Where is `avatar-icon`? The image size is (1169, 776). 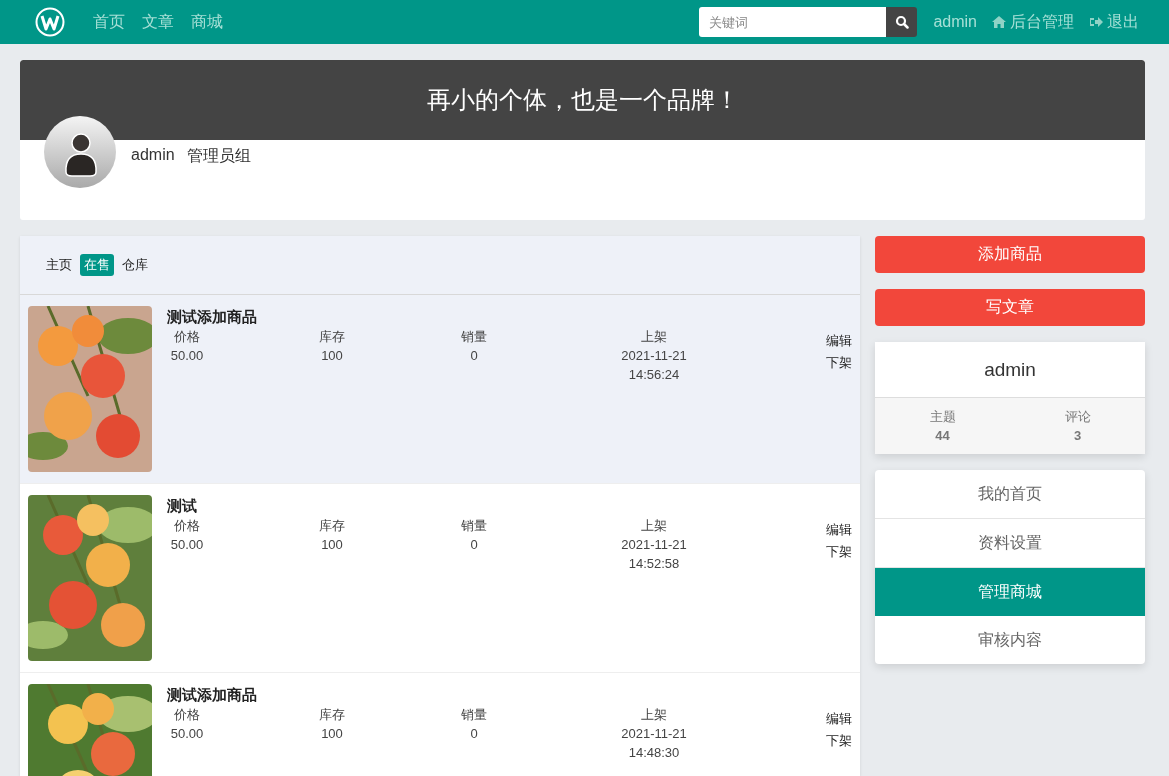
avatar-icon is located at coordinates (80, 152).